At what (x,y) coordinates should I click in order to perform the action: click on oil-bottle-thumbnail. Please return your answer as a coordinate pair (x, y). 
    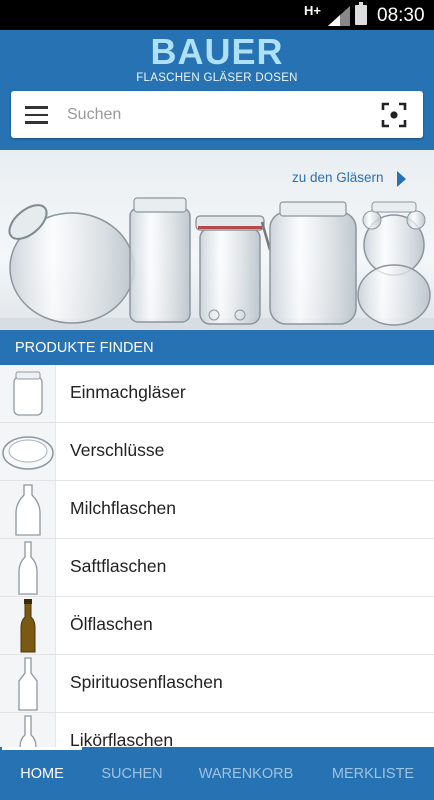
    Looking at the image, I should click on (28, 625).